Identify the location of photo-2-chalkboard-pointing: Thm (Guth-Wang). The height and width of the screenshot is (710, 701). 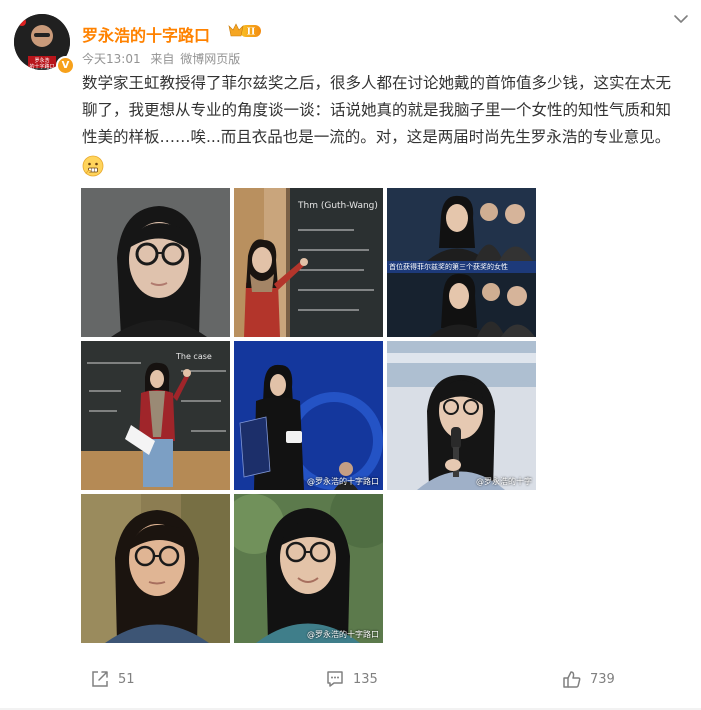
(308, 262).